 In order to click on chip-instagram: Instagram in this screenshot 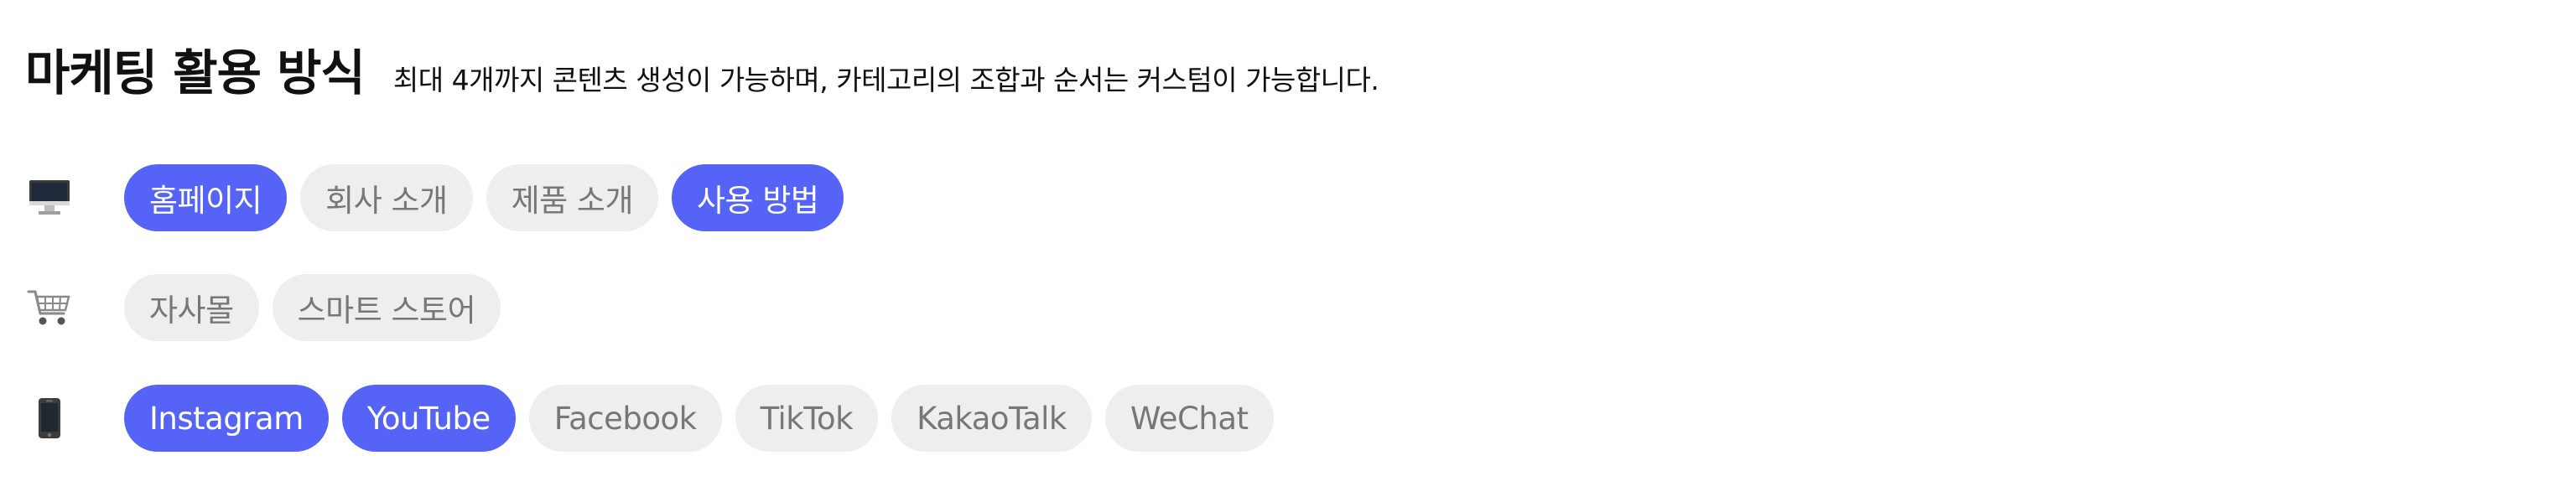, I will do `click(226, 418)`.